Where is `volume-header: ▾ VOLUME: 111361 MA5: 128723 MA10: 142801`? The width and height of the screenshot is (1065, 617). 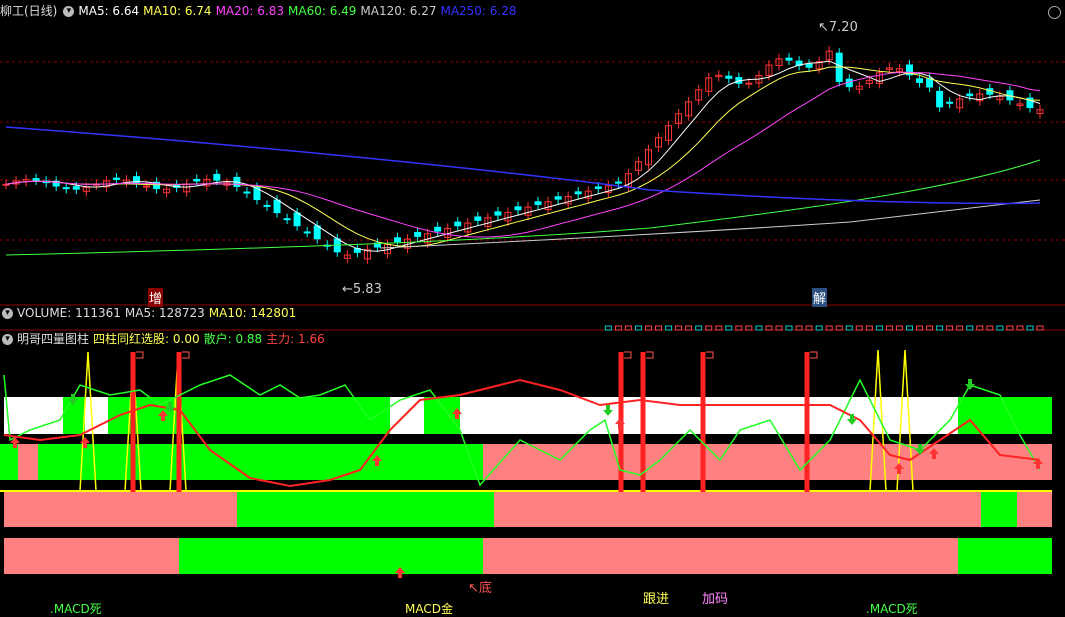
volume-header: ▾ VOLUME: 111361 MA5: 128723 MA10: 142801 is located at coordinates (150, 313).